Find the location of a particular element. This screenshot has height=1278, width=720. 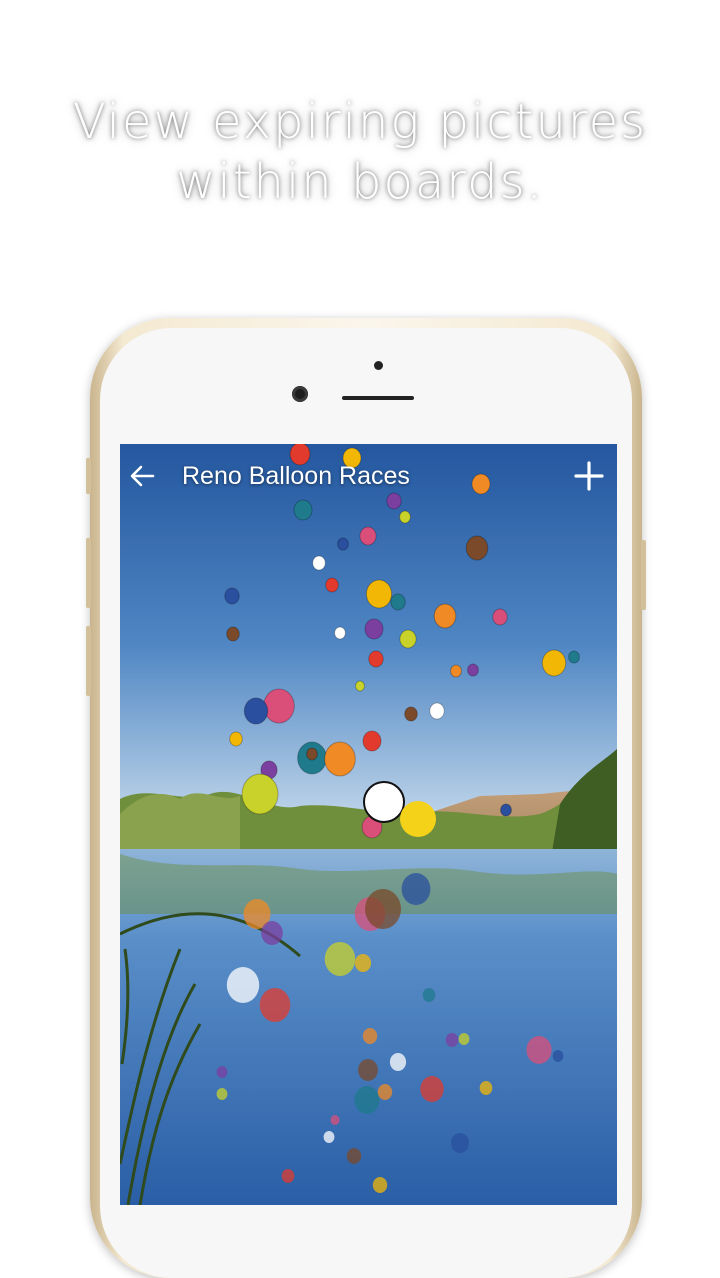

power-button is located at coordinates (643, 575).